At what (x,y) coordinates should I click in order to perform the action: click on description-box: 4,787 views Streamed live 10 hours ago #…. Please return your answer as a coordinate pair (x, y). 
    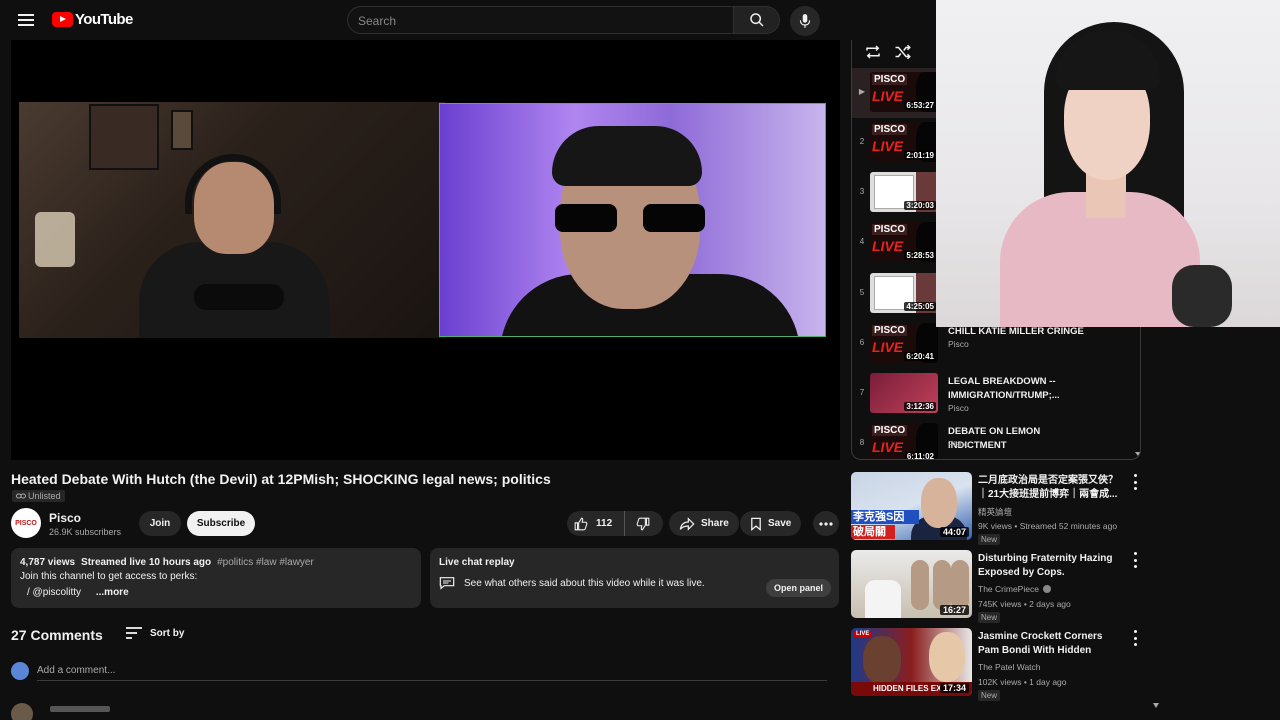
    Looking at the image, I should click on (216, 578).